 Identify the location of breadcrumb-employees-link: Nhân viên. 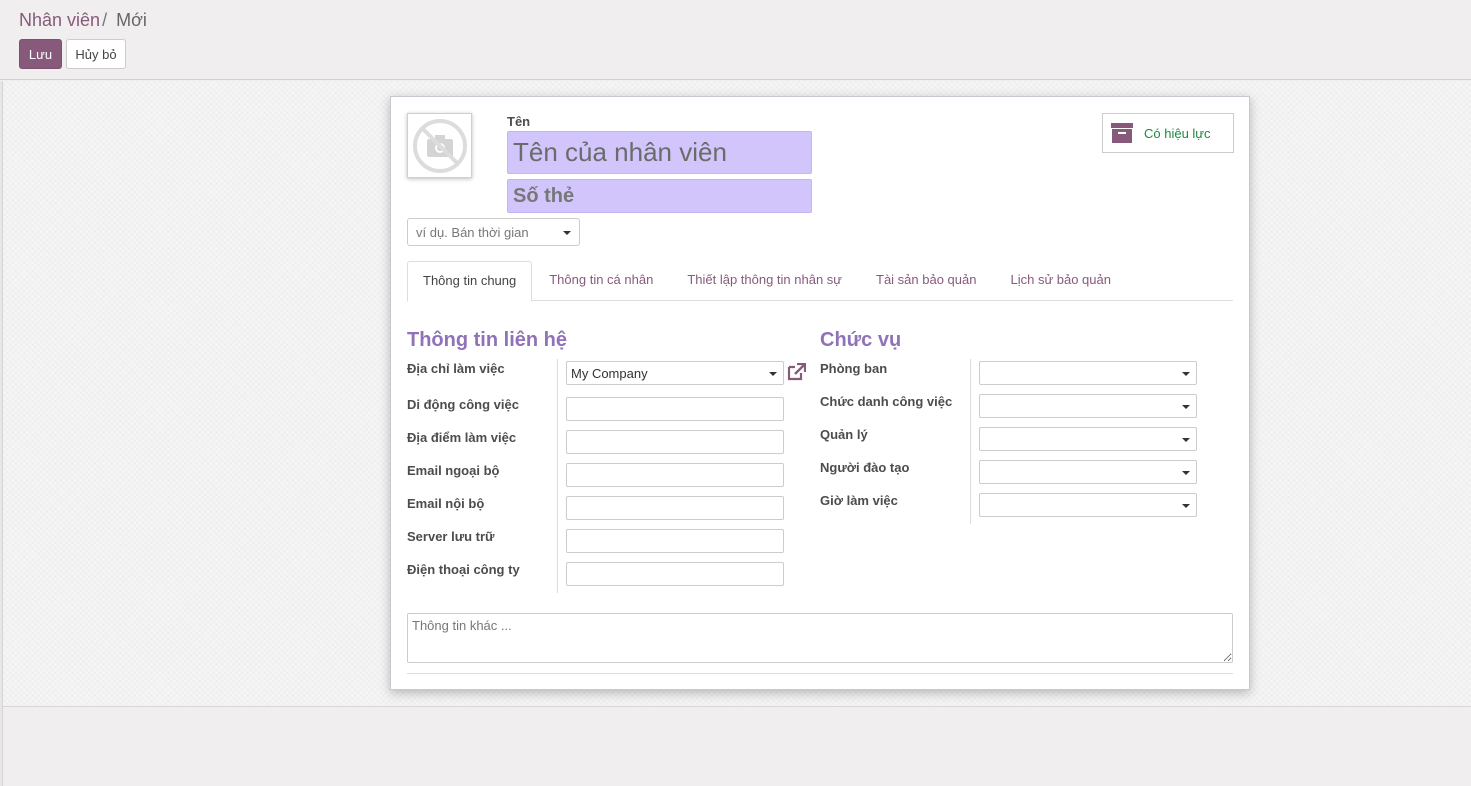
(59, 20).